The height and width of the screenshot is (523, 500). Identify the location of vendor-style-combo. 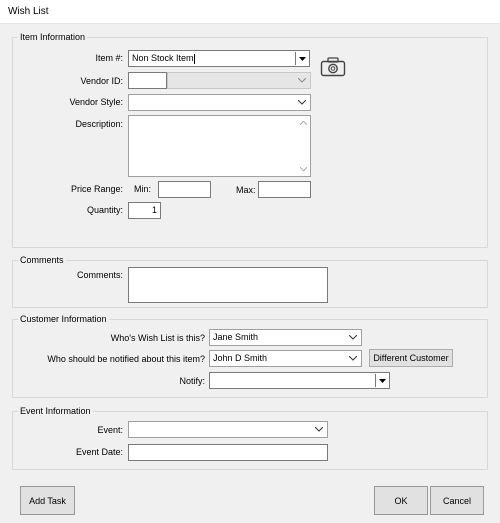
(219, 102).